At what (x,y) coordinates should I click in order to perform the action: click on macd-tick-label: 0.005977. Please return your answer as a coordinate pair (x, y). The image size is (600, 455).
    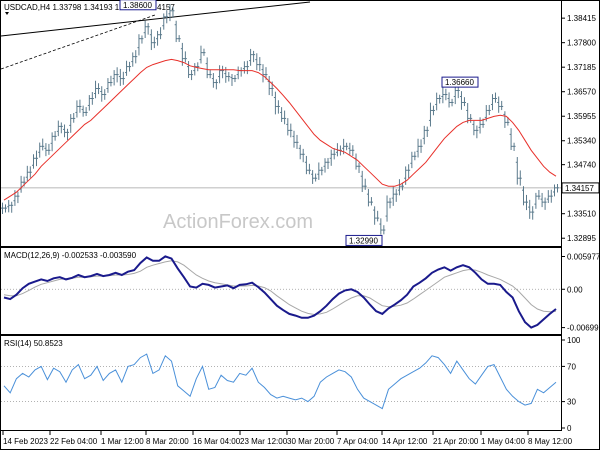
    Looking at the image, I should click on (583, 257).